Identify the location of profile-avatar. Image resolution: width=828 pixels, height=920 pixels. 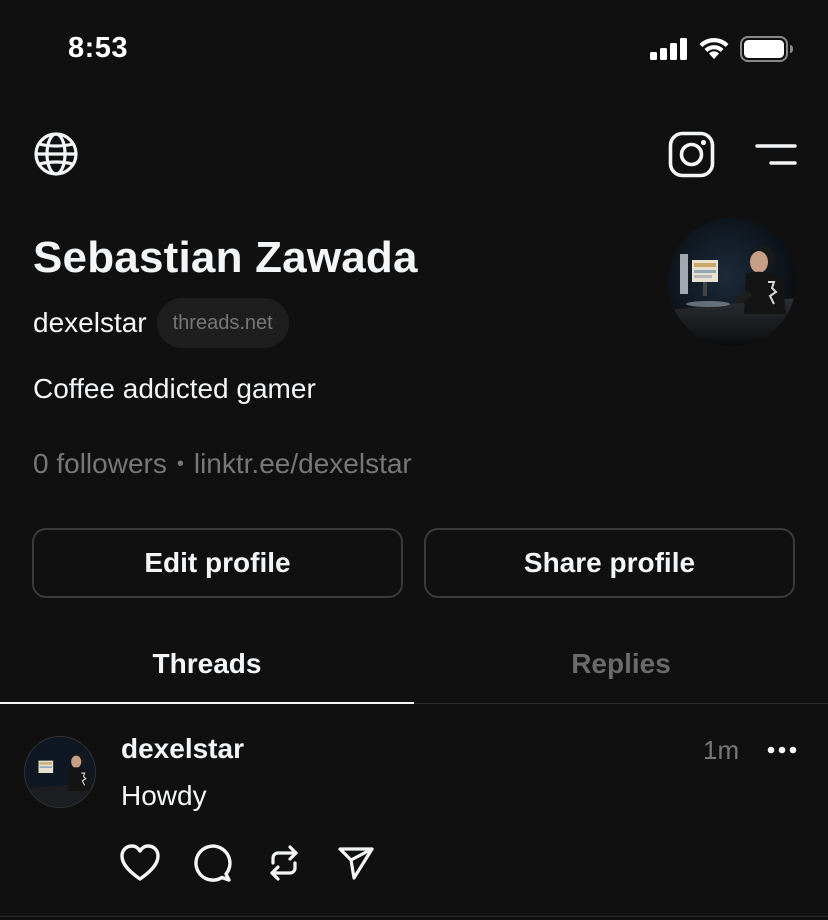
(732, 282).